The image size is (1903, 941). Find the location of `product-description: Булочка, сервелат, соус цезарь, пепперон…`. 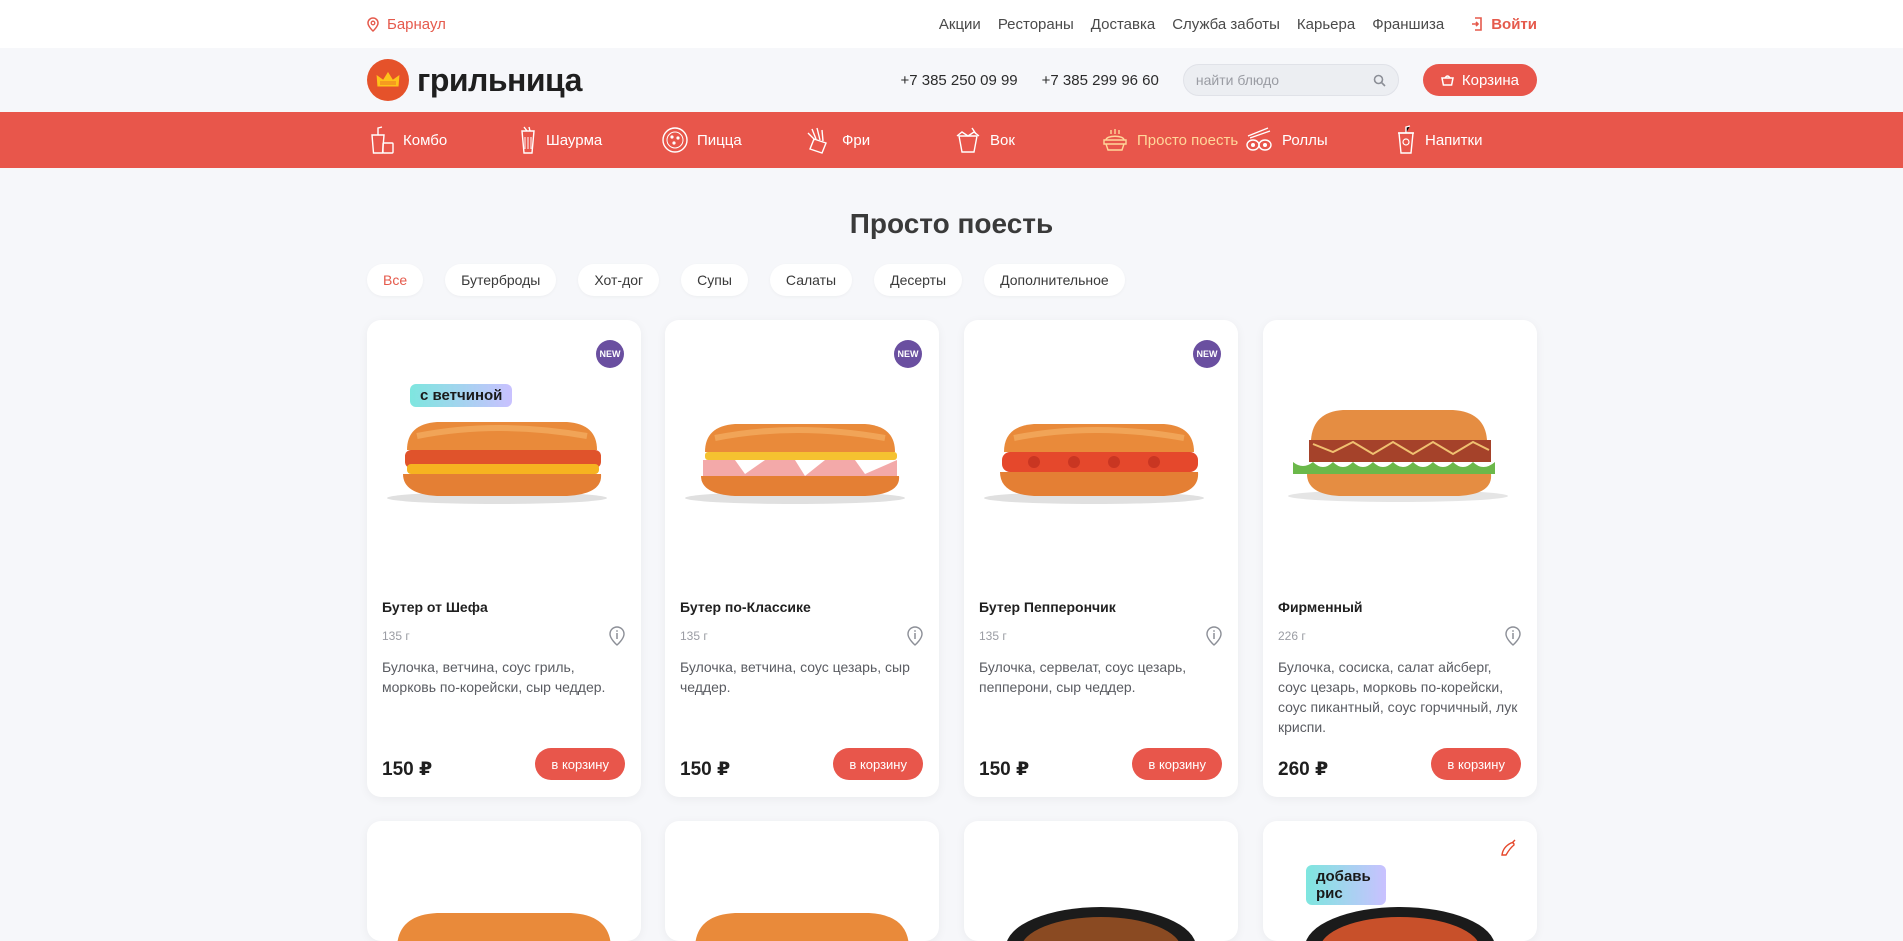

product-description: Булочка, сервелат, соус цезарь, пепперон… is located at coordinates (1083, 677).